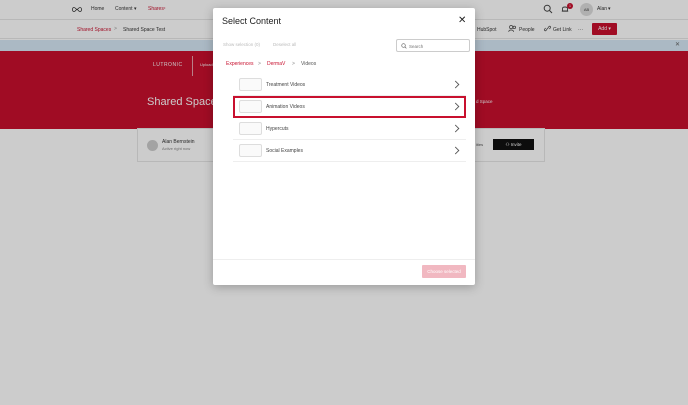 The image size is (688, 405). Describe the element at coordinates (349, 129) in the screenshot. I see `folder-row-hypercuts: Hypercuts` at that location.